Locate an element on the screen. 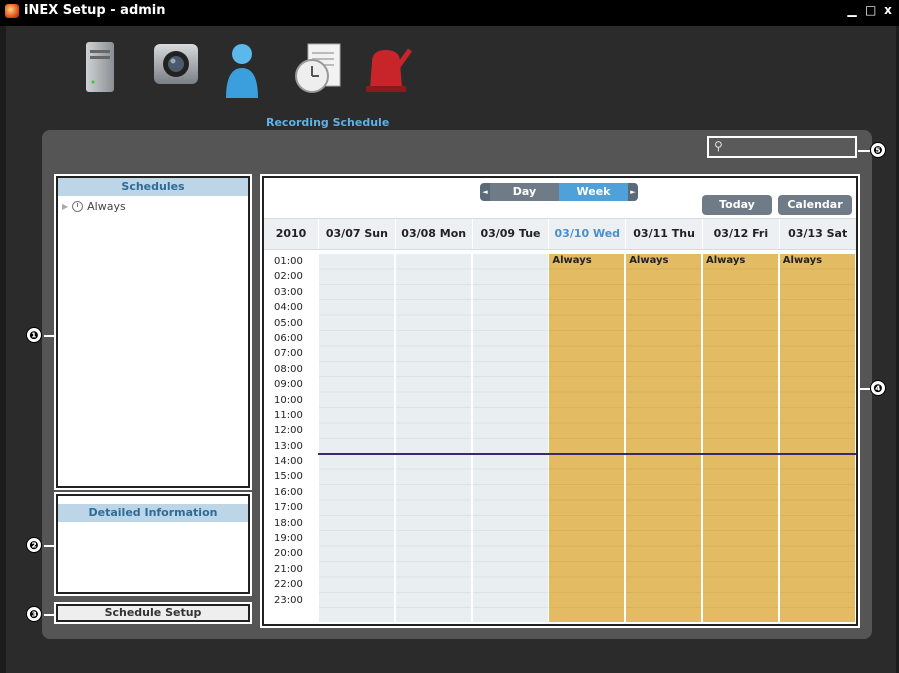 The width and height of the screenshot is (899, 673). toolbar-alarm-button is located at coordinates (388, 86).